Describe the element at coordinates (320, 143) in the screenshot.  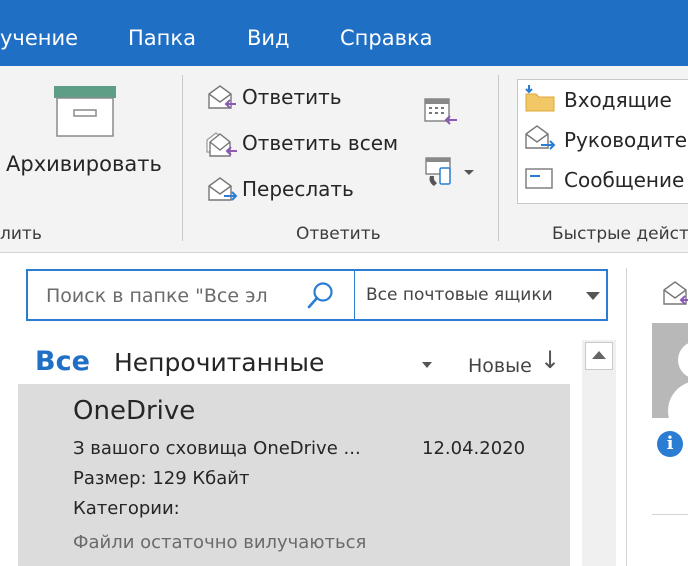
I see `reply-all-label: Ответить всем` at that location.